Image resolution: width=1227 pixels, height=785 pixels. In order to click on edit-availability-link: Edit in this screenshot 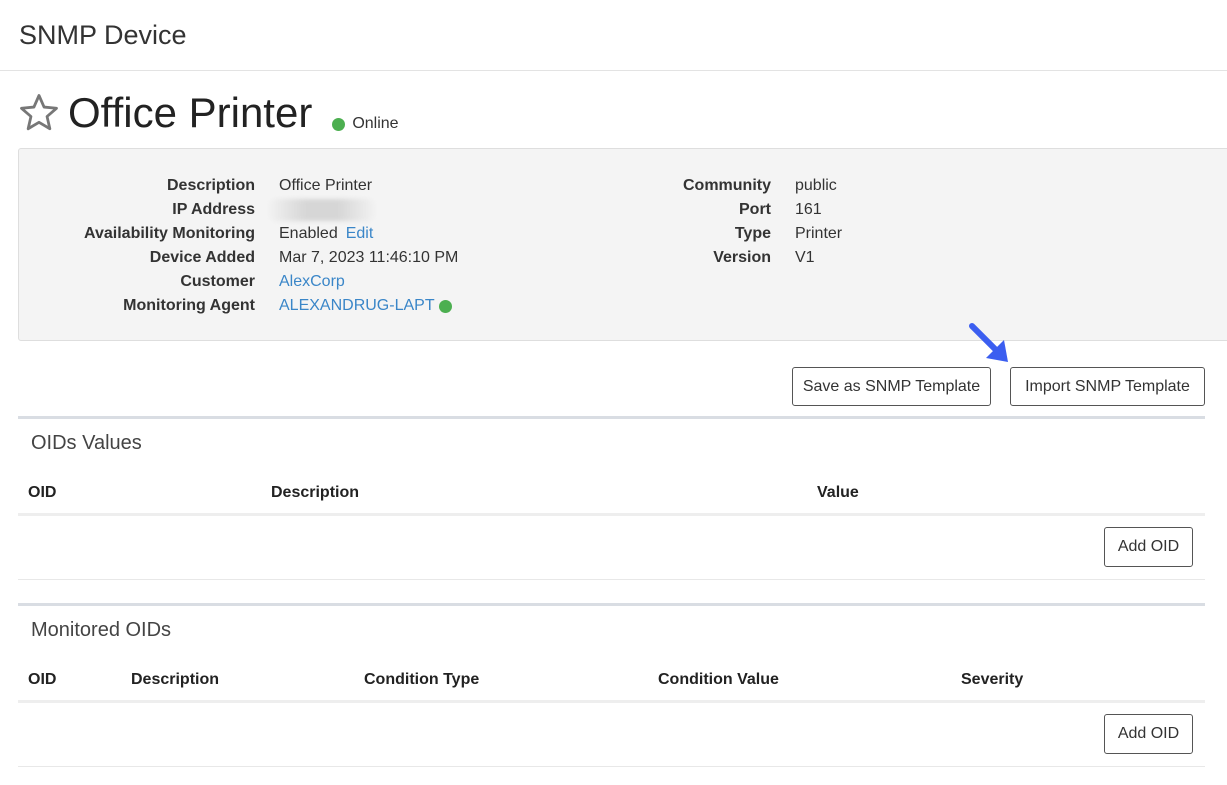, I will do `click(360, 234)`.